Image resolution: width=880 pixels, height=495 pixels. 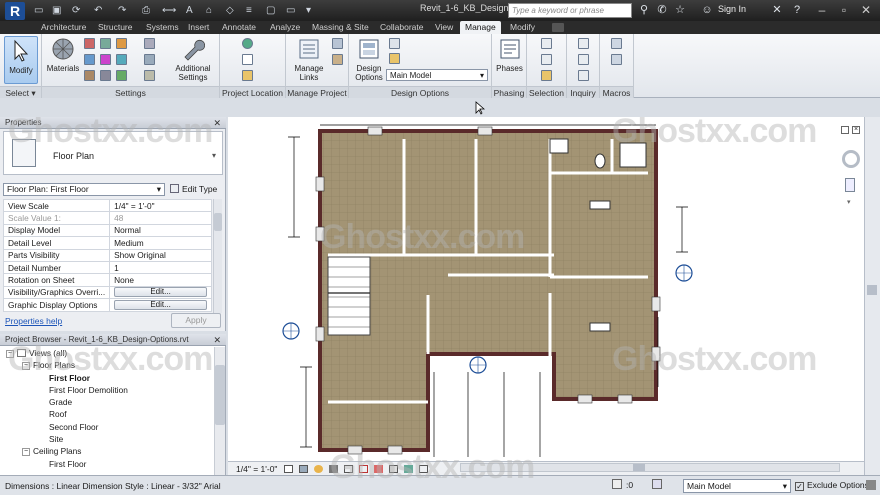 What do you see at coordinates (309, 59) in the screenshot?
I see `manage-links-button: Manage Links` at bounding box center [309, 59].